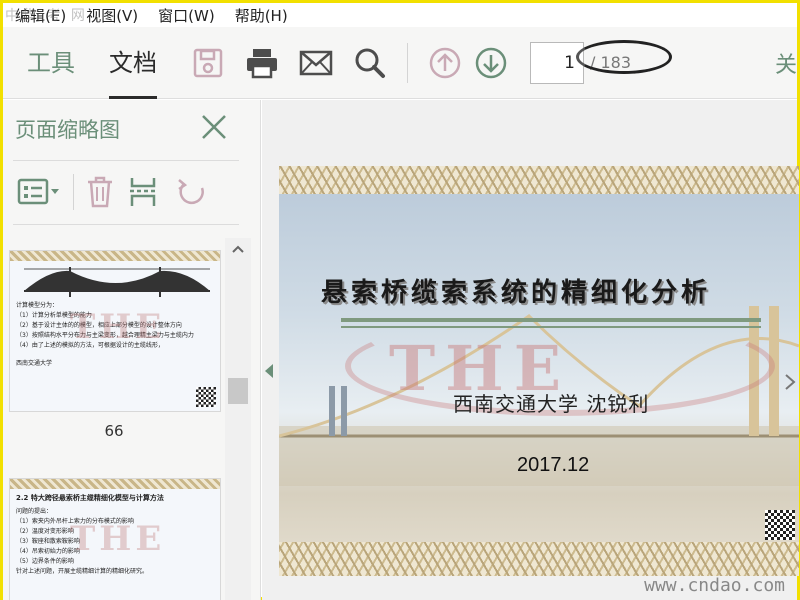 Image resolution: width=800 pixels, height=600 pixels. What do you see at coordinates (117, 282) in the screenshot?
I see `bridge-diagram` at bounding box center [117, 282].